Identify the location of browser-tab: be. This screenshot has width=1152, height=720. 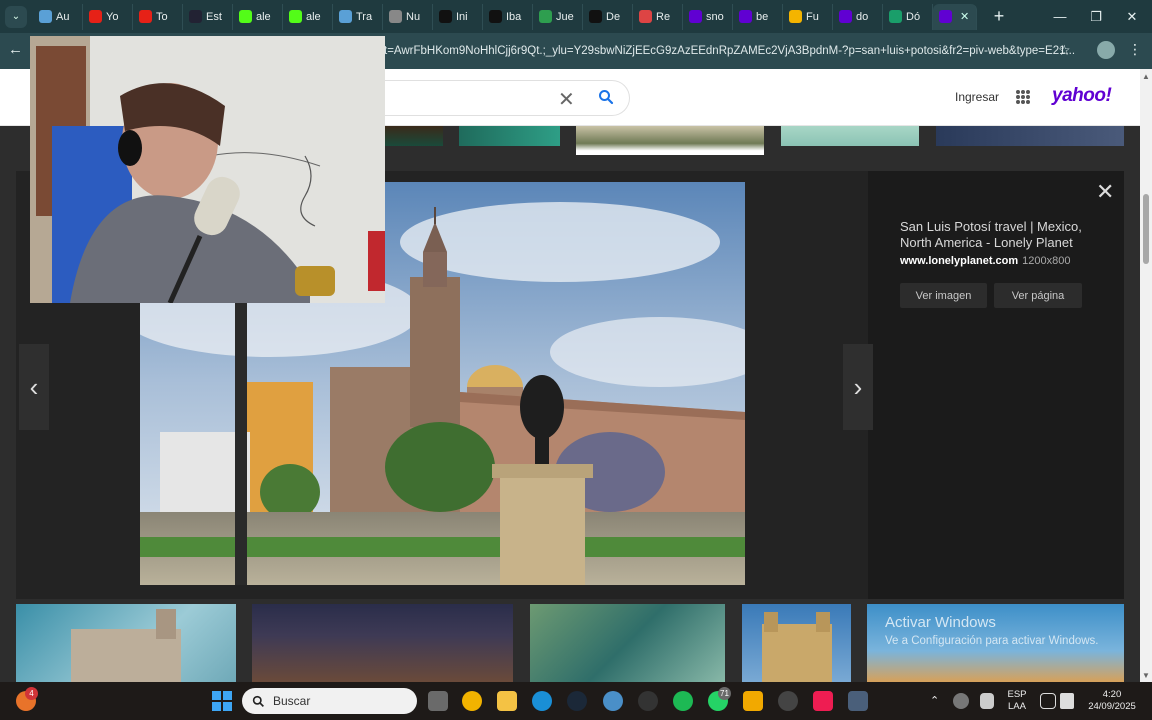
(758, 16).